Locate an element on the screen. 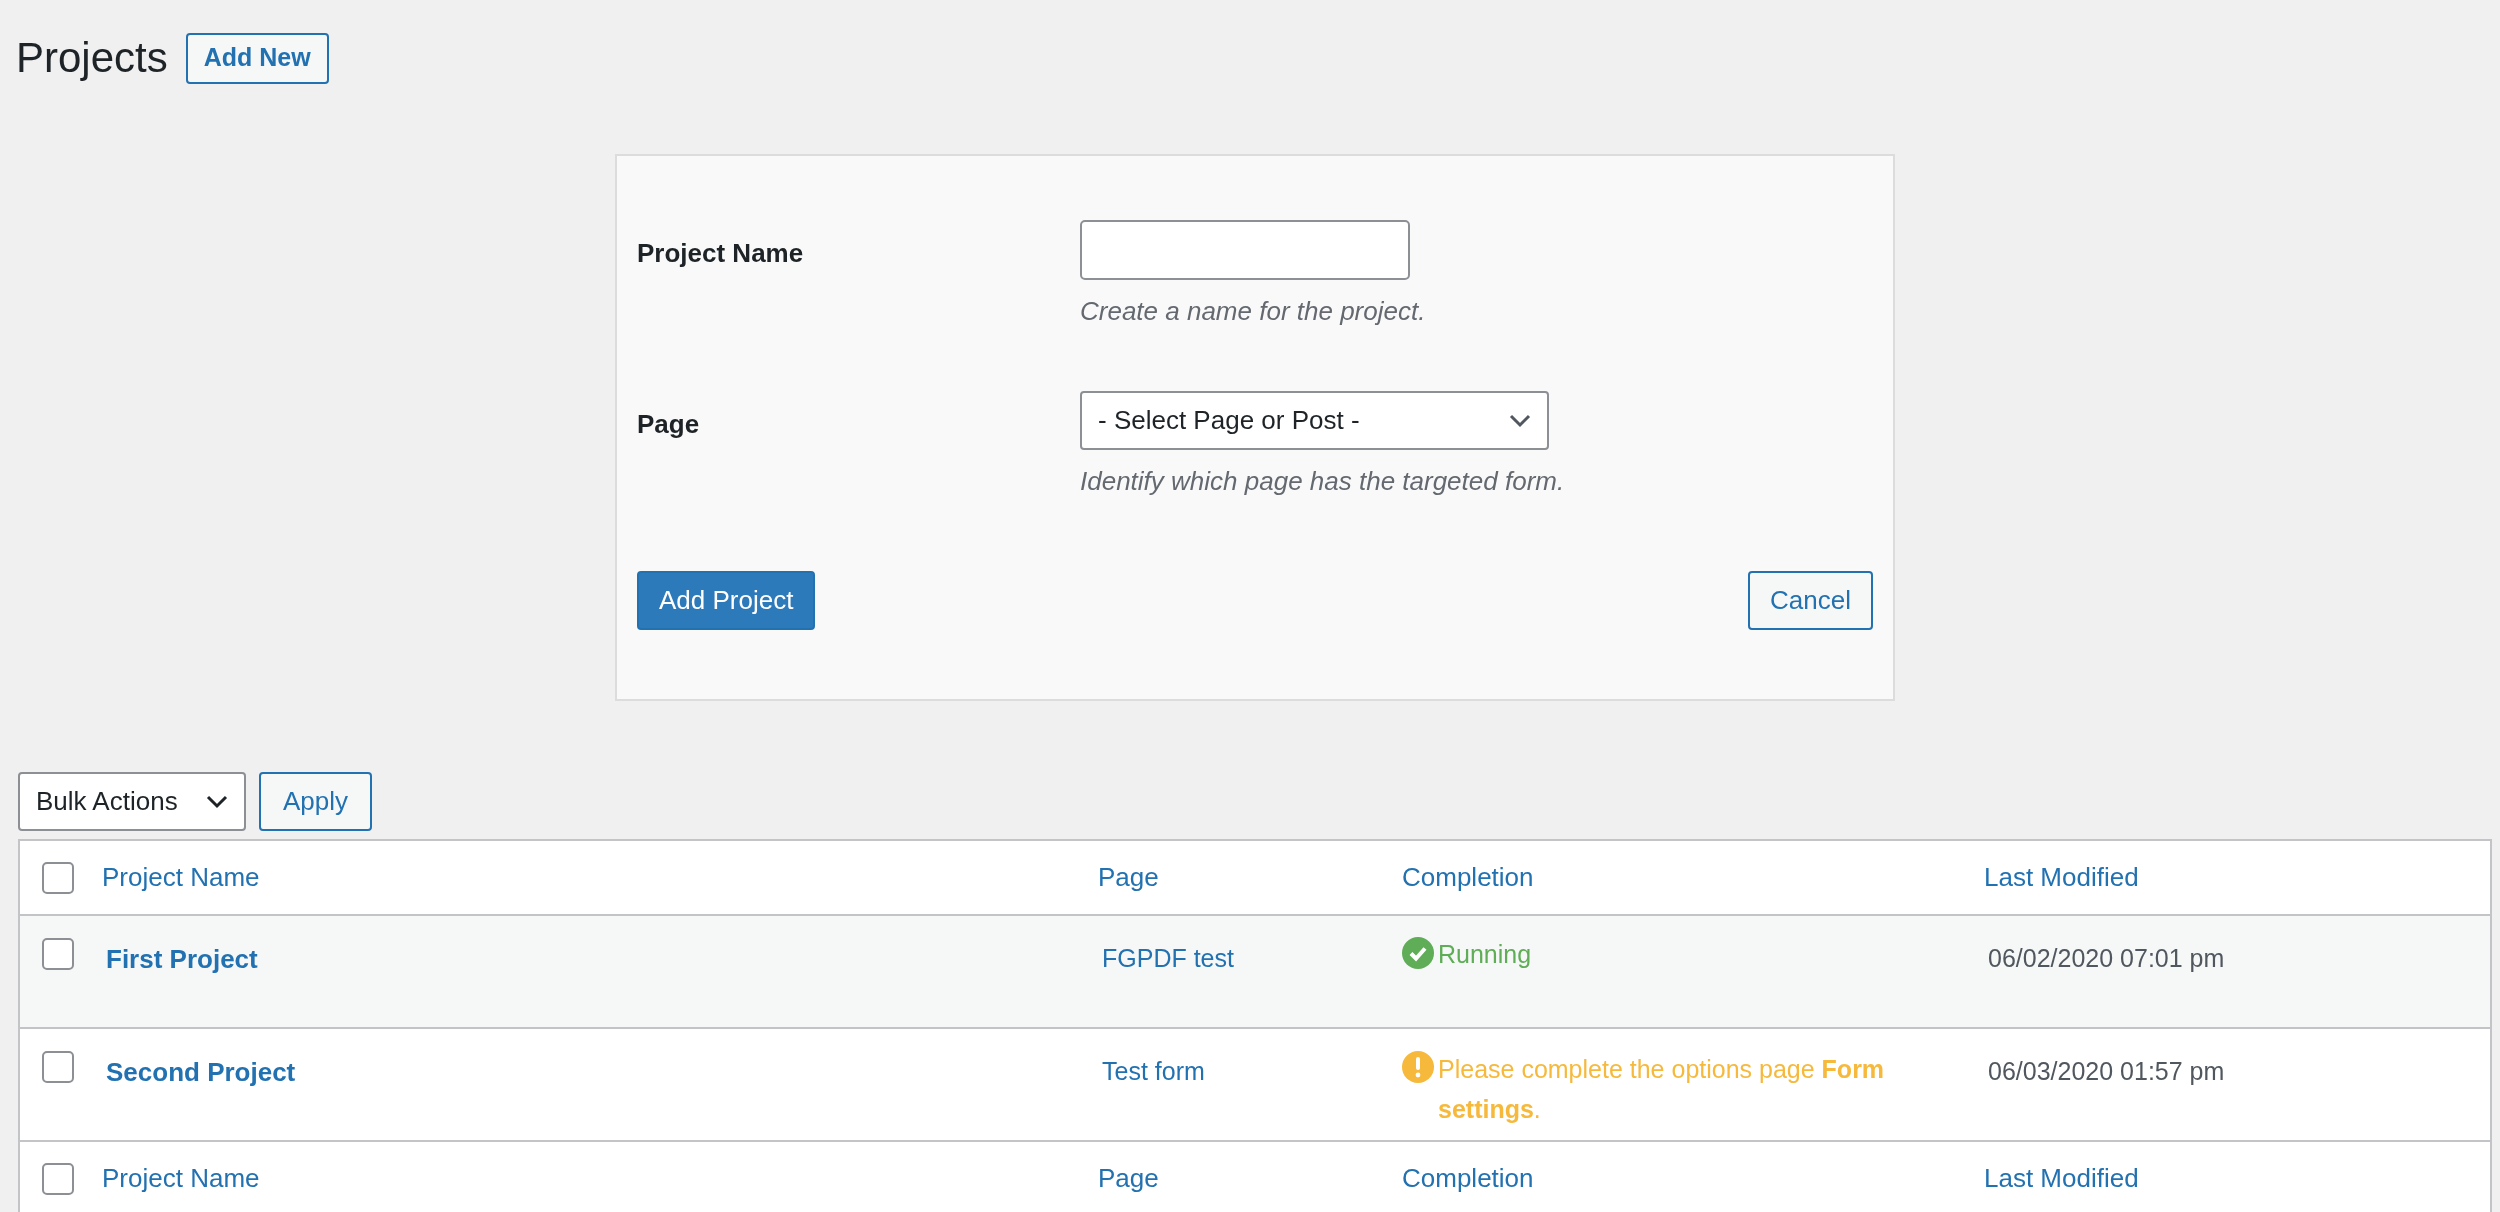 The width and height of the screenshot is (2500, 1212). target-page-link: FGPDF test is located at coordinates (1168, 958).